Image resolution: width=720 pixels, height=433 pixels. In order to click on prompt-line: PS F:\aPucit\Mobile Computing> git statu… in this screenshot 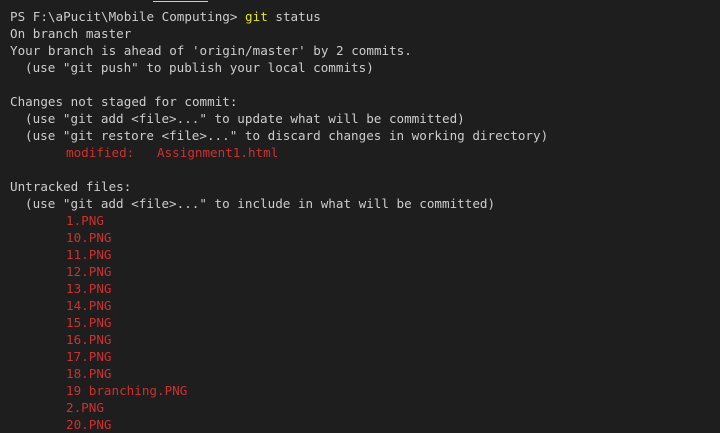, I will do `click(365, 16)`.